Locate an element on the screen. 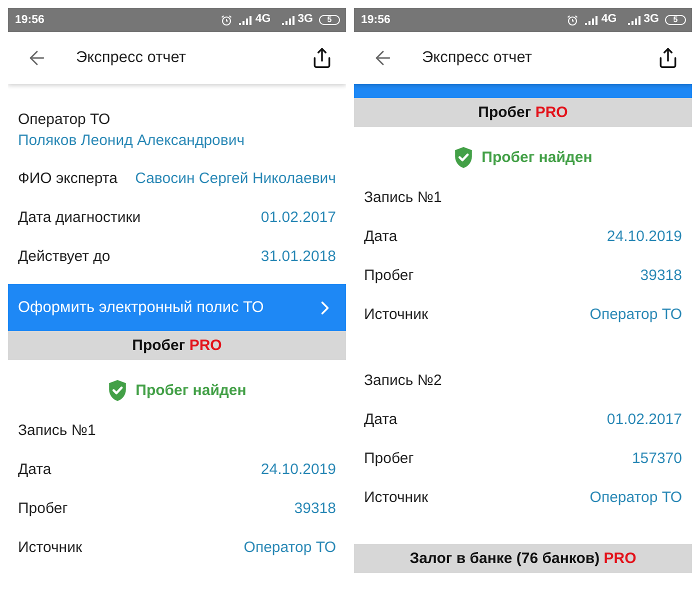 The width and height of the screenshot is (700, 607). section-title: Залог в банке (76 банков) PRO is located at coordinates (523, 558).